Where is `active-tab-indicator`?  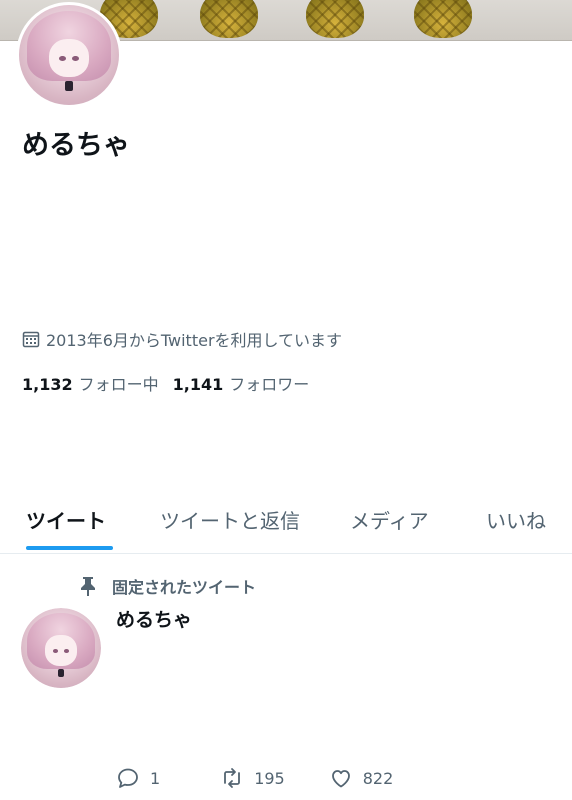 active-tab-indicator is located at coordinates (69, 548).